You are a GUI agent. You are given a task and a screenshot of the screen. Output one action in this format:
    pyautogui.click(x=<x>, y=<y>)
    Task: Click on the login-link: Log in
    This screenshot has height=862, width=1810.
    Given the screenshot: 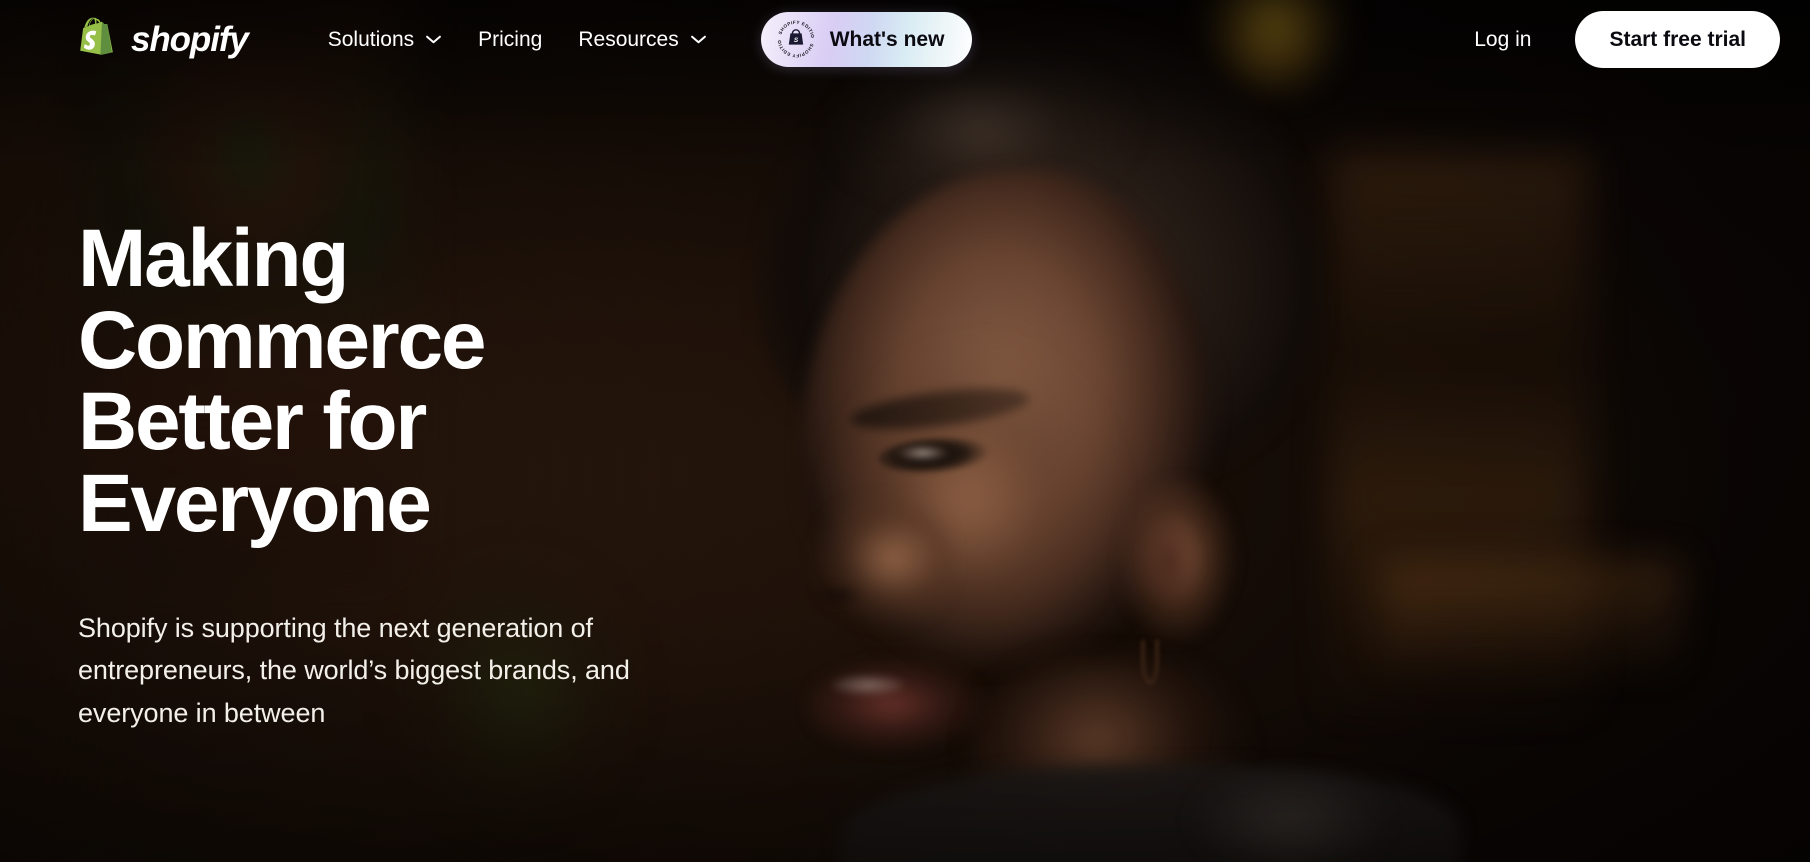 What is the action you would take?
    pyautogui.click(x=1502, y=39)
    